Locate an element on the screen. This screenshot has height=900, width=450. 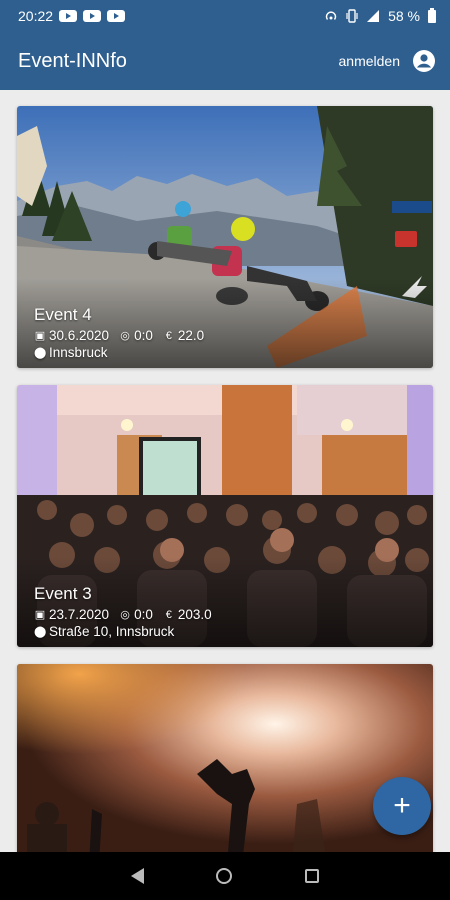
recents-icon is located at coordinates (311, 876).